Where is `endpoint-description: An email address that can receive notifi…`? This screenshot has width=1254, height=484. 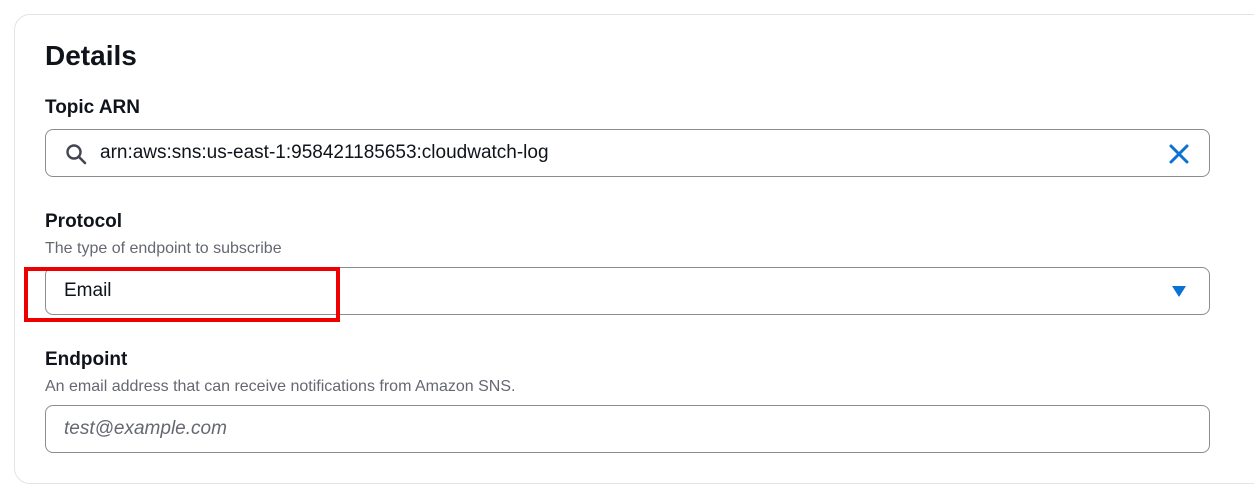
endpoint-description: An email address that can receive notifi… is located at coordinates (280, 386).